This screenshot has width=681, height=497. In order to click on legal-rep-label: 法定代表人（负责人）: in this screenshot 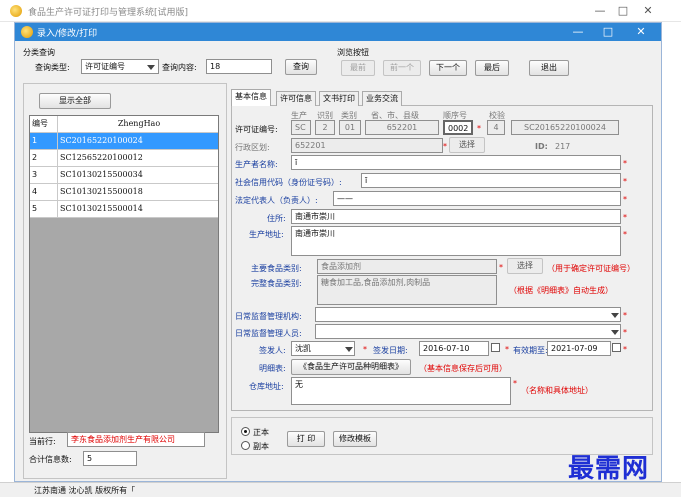, I will do `click(276, 200)`.